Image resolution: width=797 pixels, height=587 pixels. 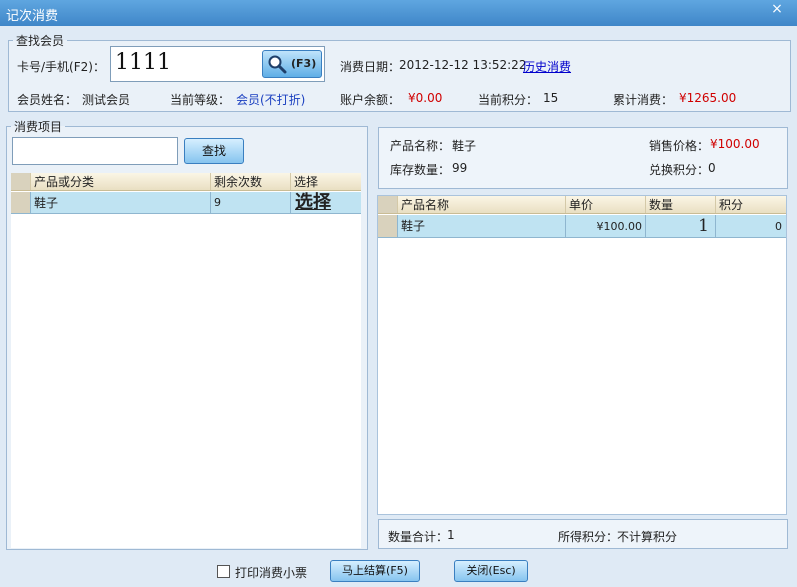 I want to click on items-legend: 消费项目, so click(x=38, y=127).